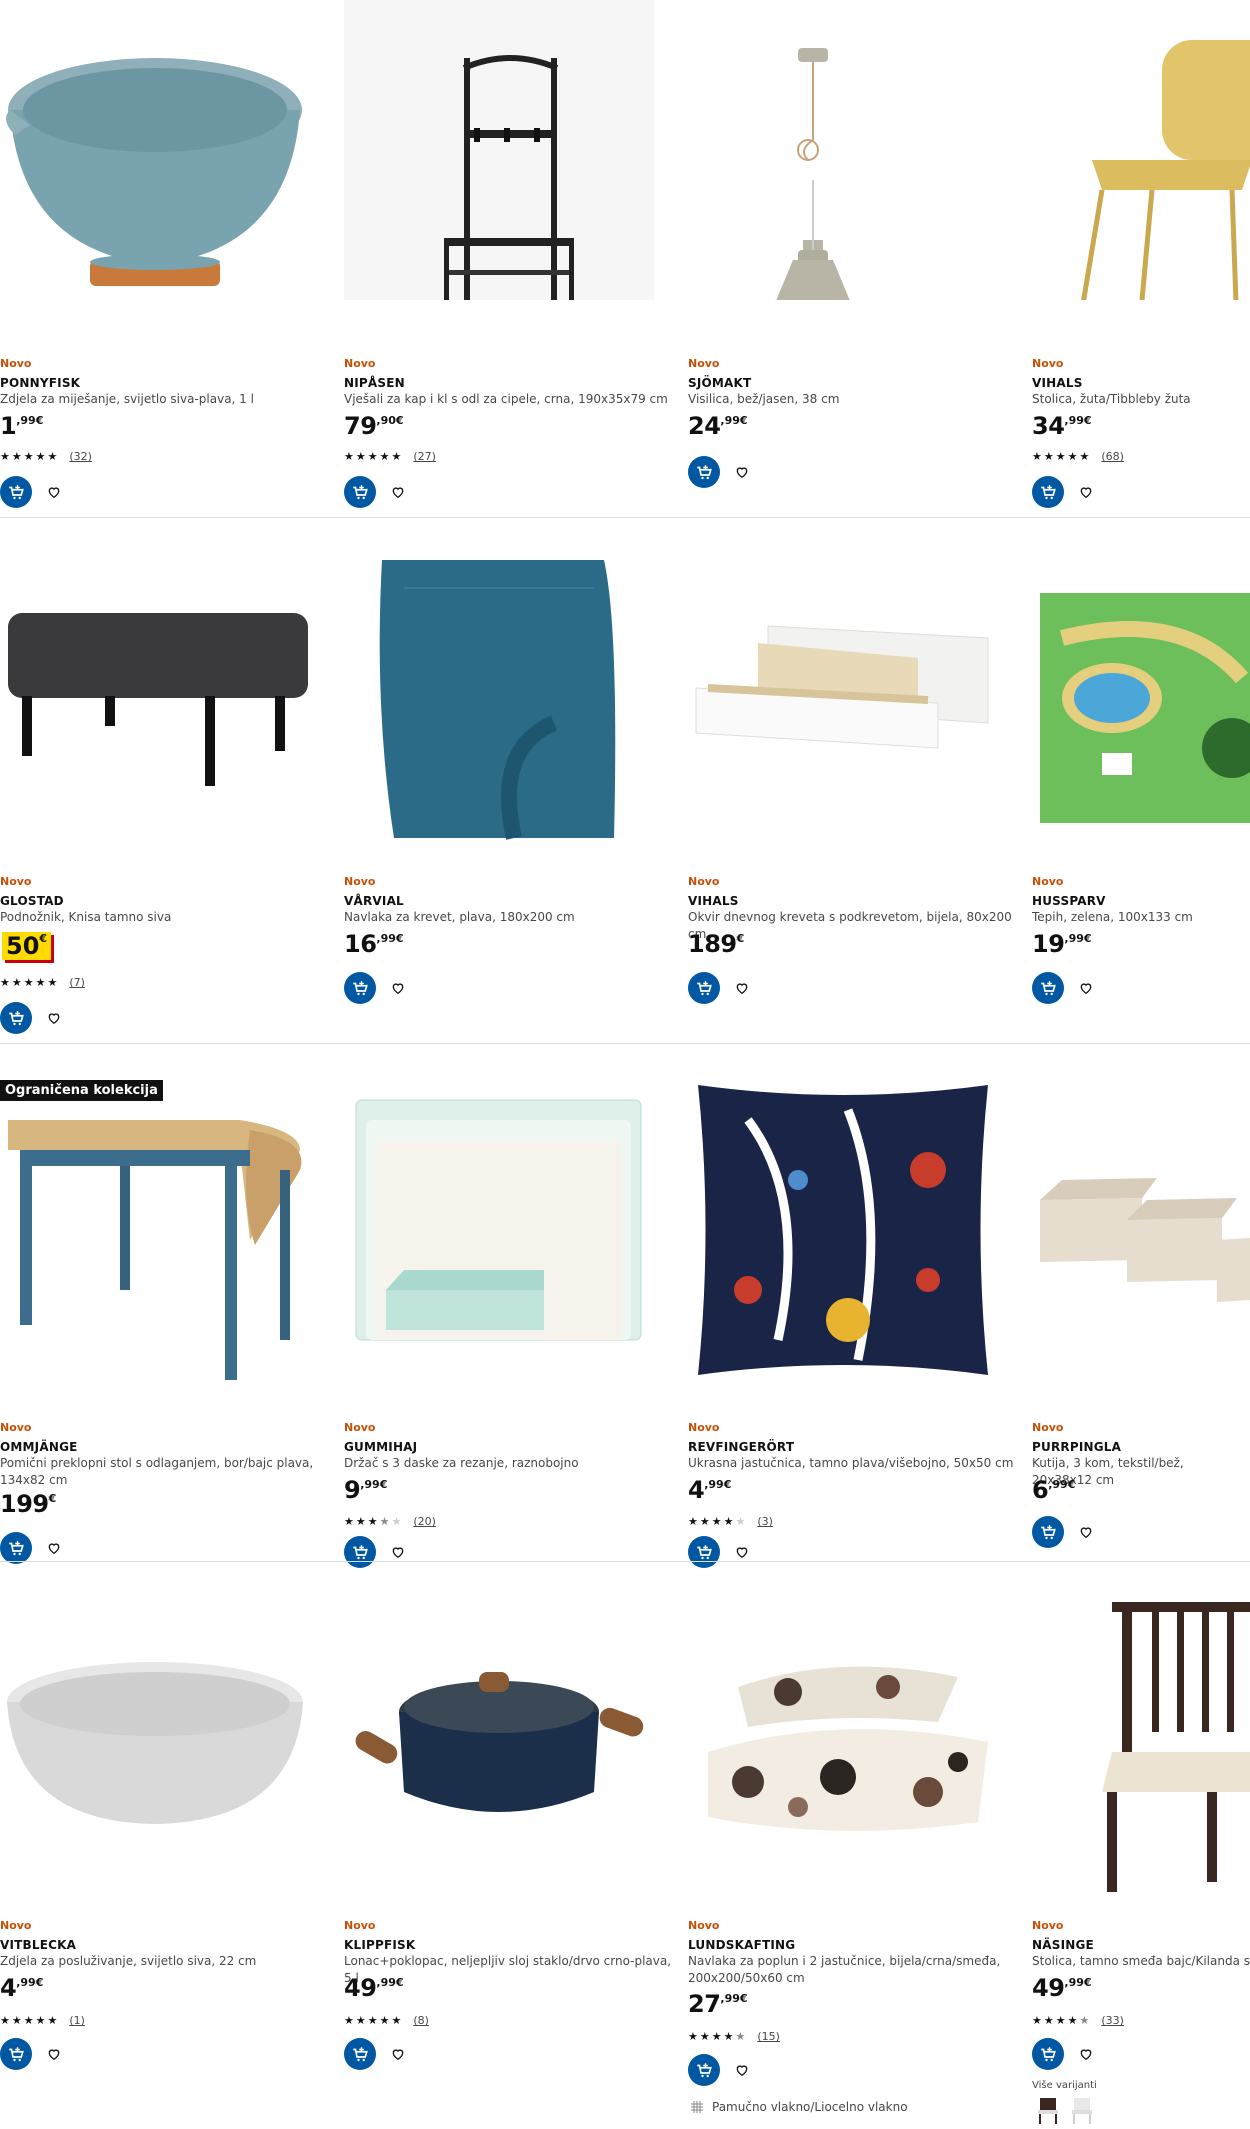 The width and height of the screenshot is (1250, 2129). Describe the element at coordinates (1048, 2110) in the screenshot. I see `variant-thumb-dark` at that location.